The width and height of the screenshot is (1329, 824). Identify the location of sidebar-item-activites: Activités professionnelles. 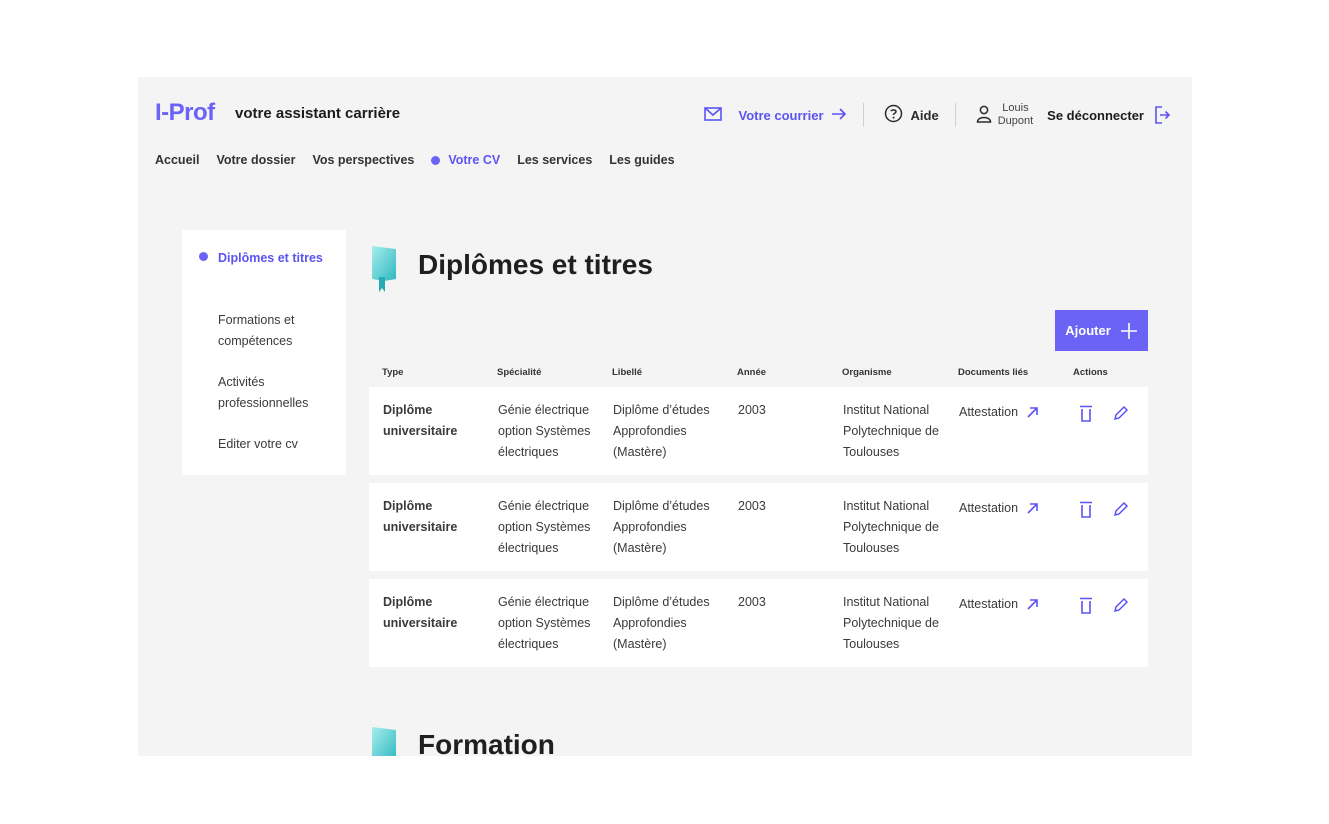
(273, 393).